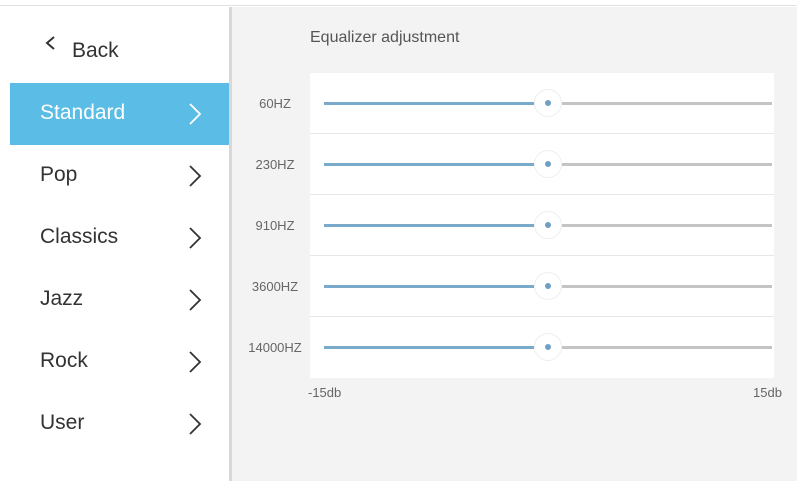 This screenshot has height=481, width=797. Describe the element at coordinates (62, 298) in the screenshot. I see `preset-label: Jazz` at that location.